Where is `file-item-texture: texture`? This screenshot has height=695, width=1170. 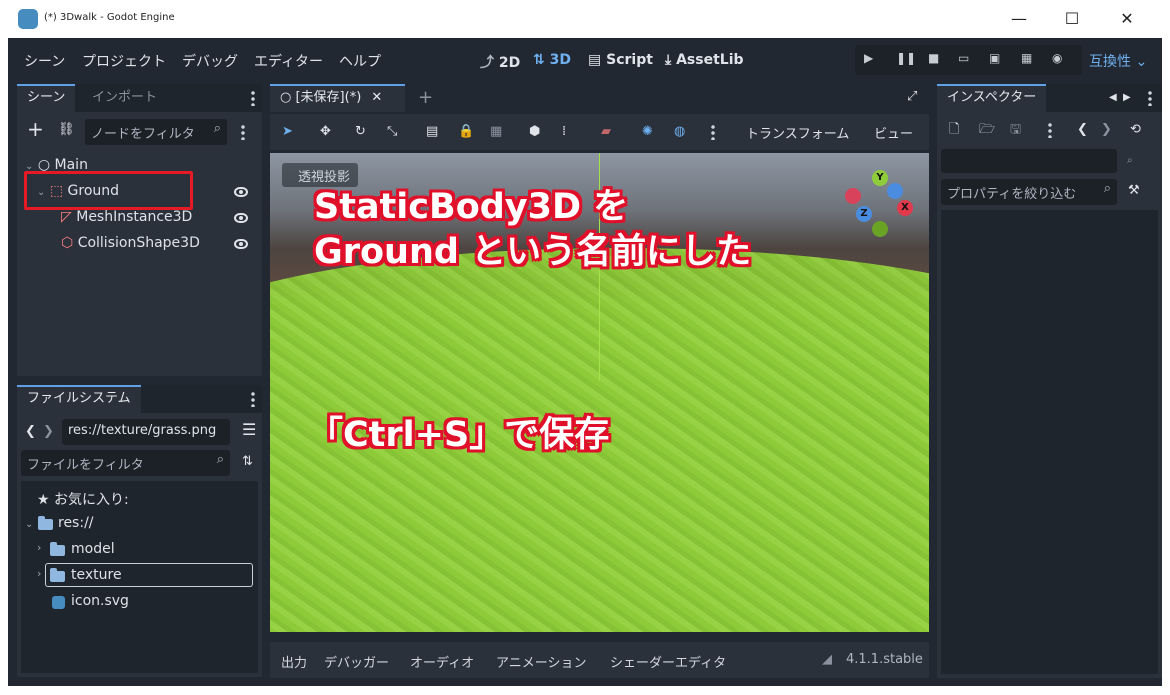 file-item-texture: texture is located at coordinates (96, 575).